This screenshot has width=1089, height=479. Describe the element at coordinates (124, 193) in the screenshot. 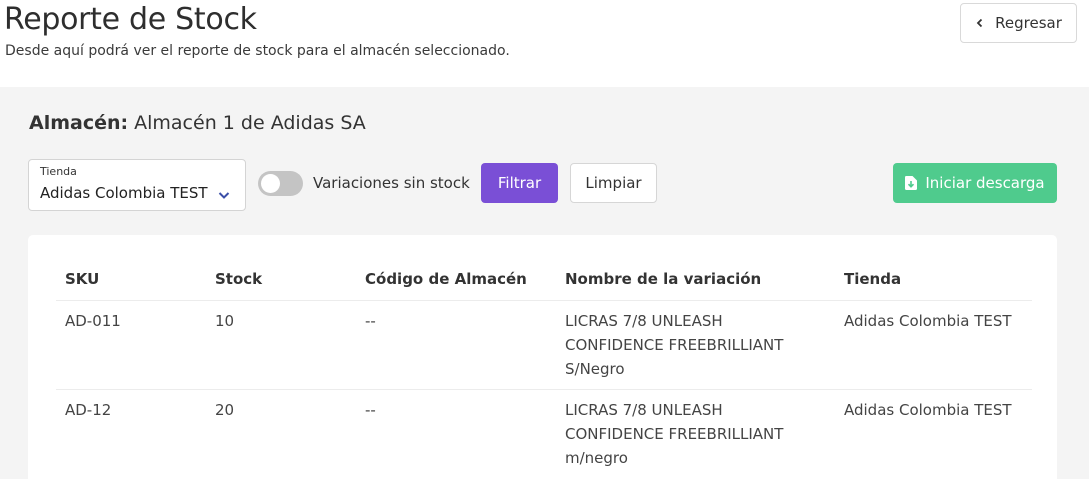

I see `tienda-select-value: Adidas Colombia TEST` at that location.